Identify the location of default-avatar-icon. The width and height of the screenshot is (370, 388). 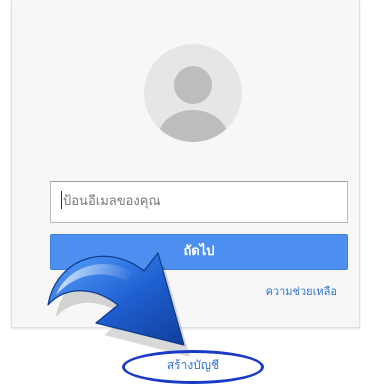
(193, 93).